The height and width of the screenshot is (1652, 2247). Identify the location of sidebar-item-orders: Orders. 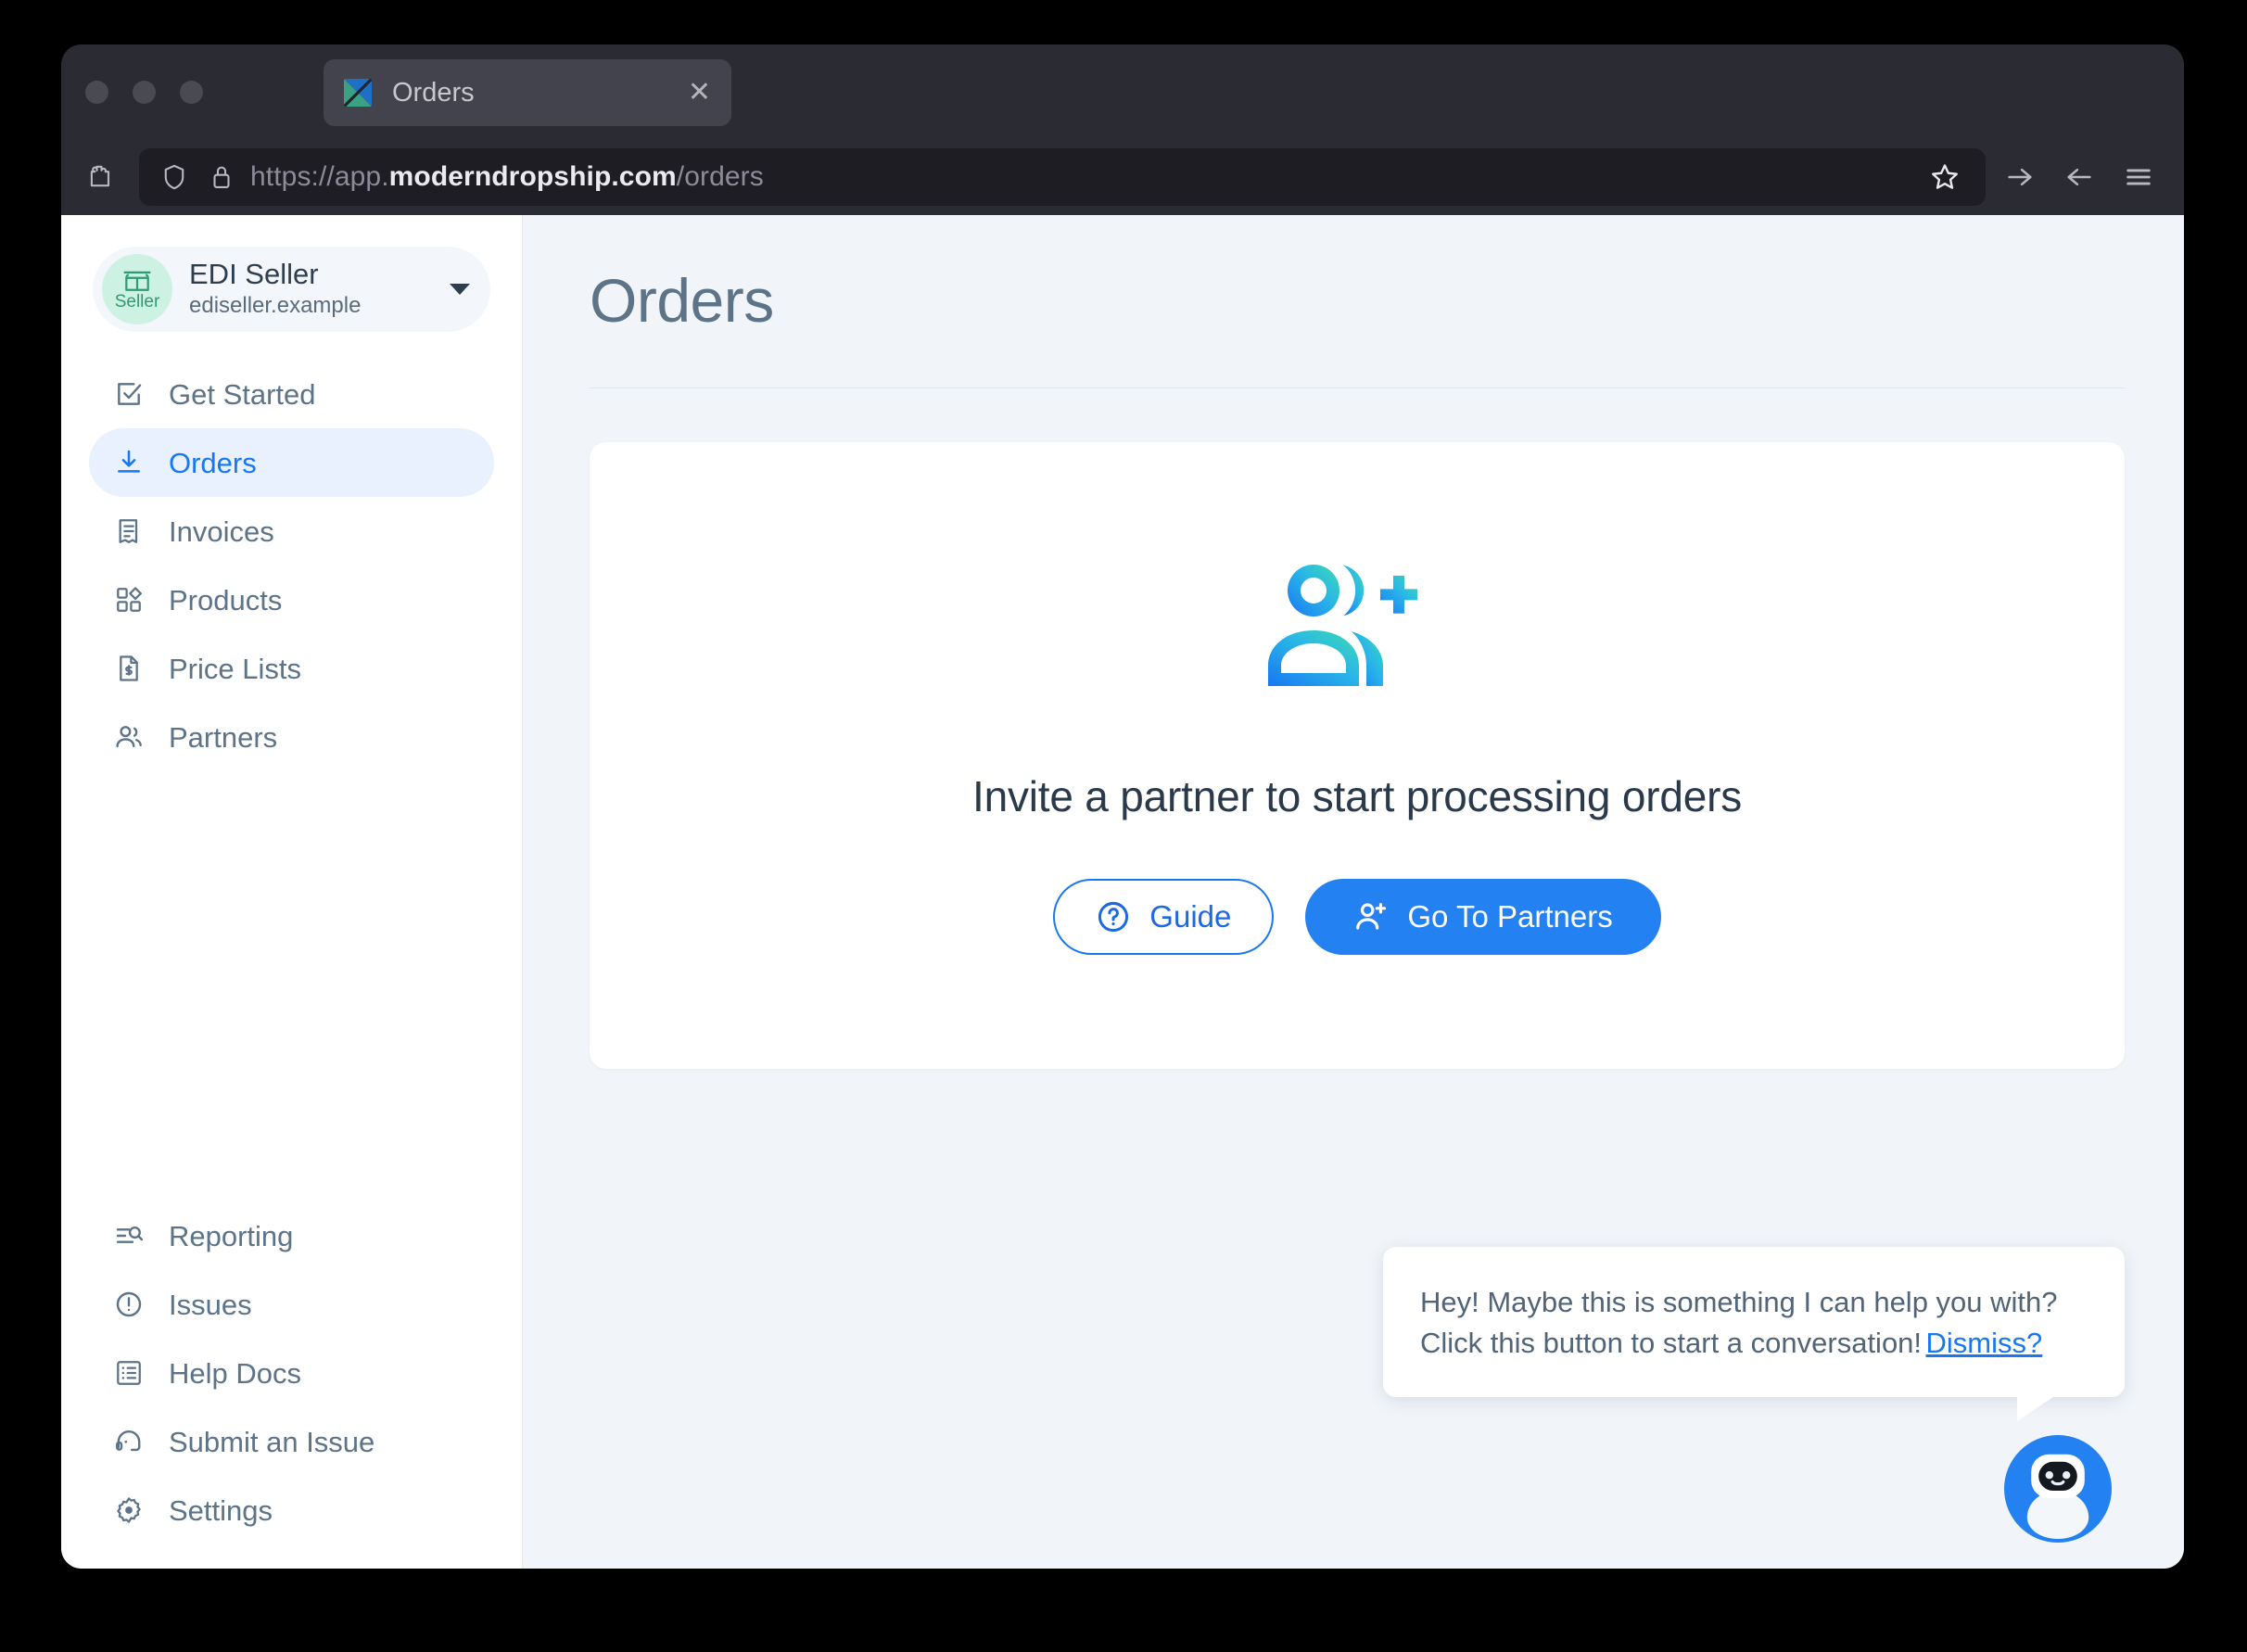
(292, 462).